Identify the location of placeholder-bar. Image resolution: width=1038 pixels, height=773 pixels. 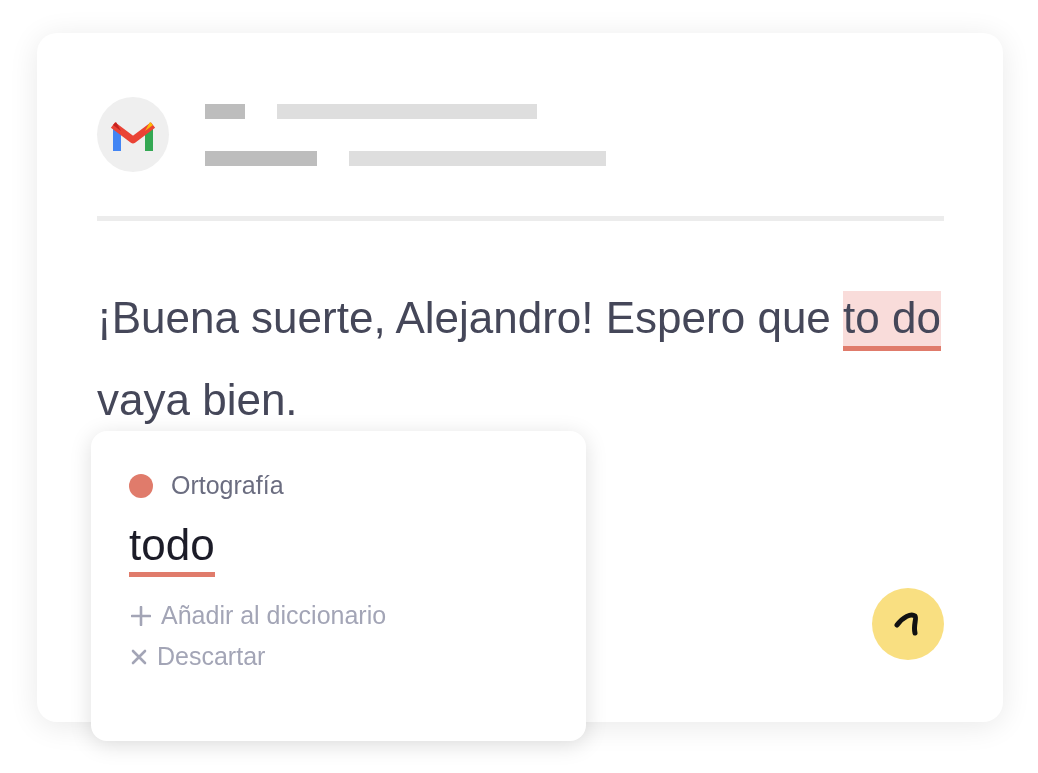
(225, 111).